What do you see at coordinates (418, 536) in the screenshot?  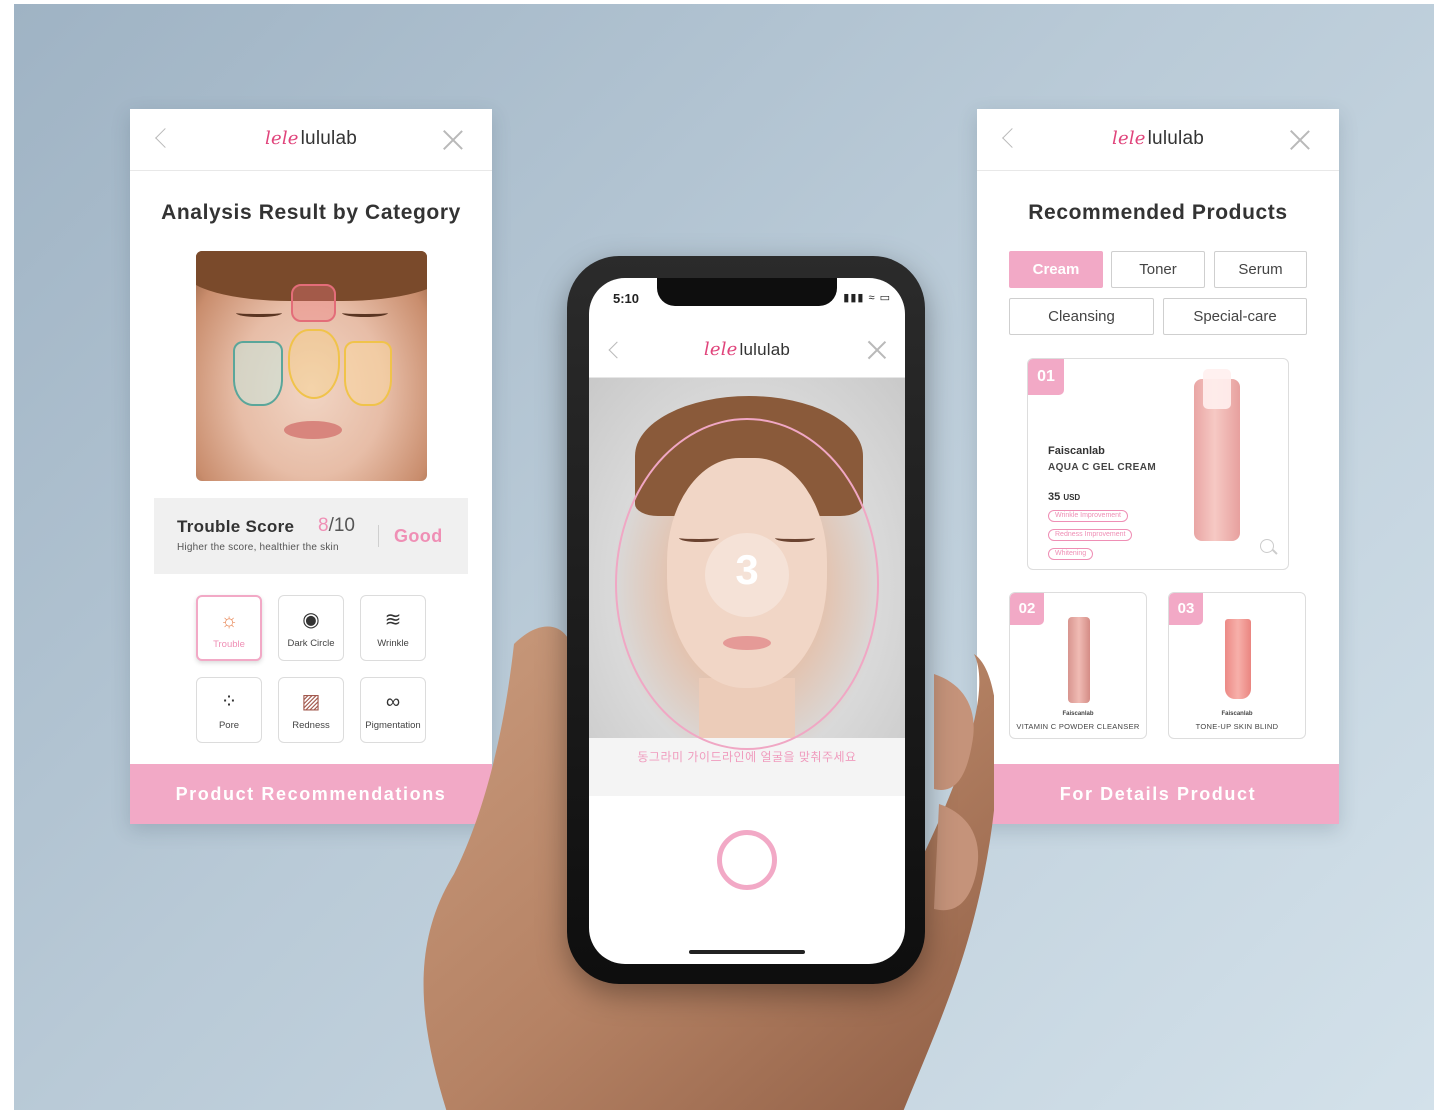 I see `score-grade: Good` at bounding box center [418, 536].